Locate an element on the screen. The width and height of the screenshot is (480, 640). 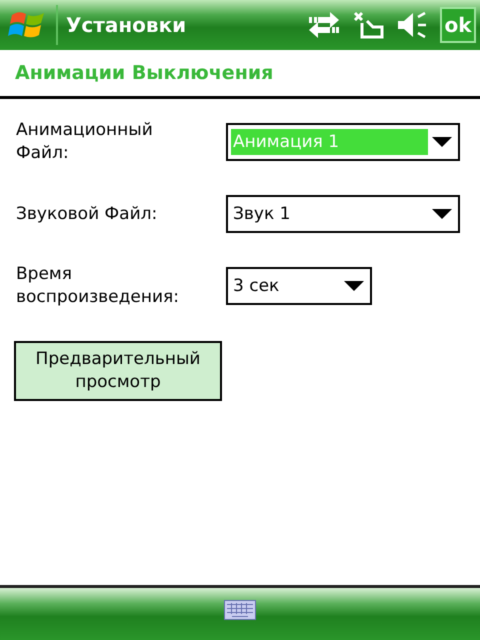
keyboard-icon is located at coordinates (240, 610).